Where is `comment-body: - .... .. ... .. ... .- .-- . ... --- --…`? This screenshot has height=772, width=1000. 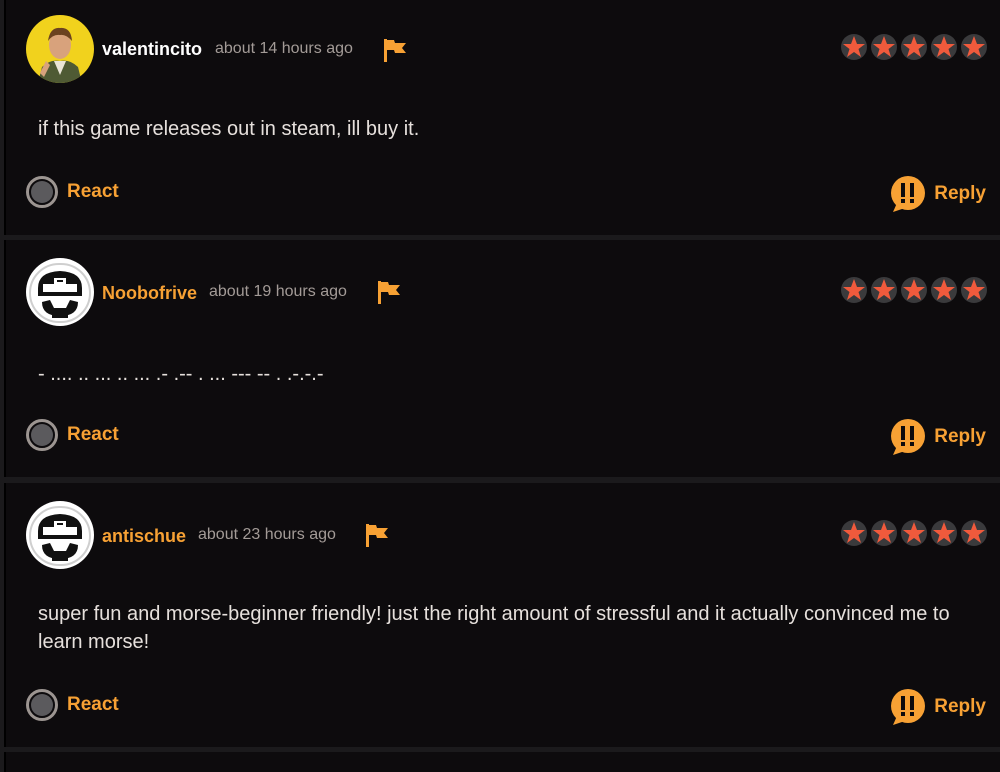 comment-body: - .... .. ... .. ... .- .-- . ... --- --… is located at coordinates (181, 374).